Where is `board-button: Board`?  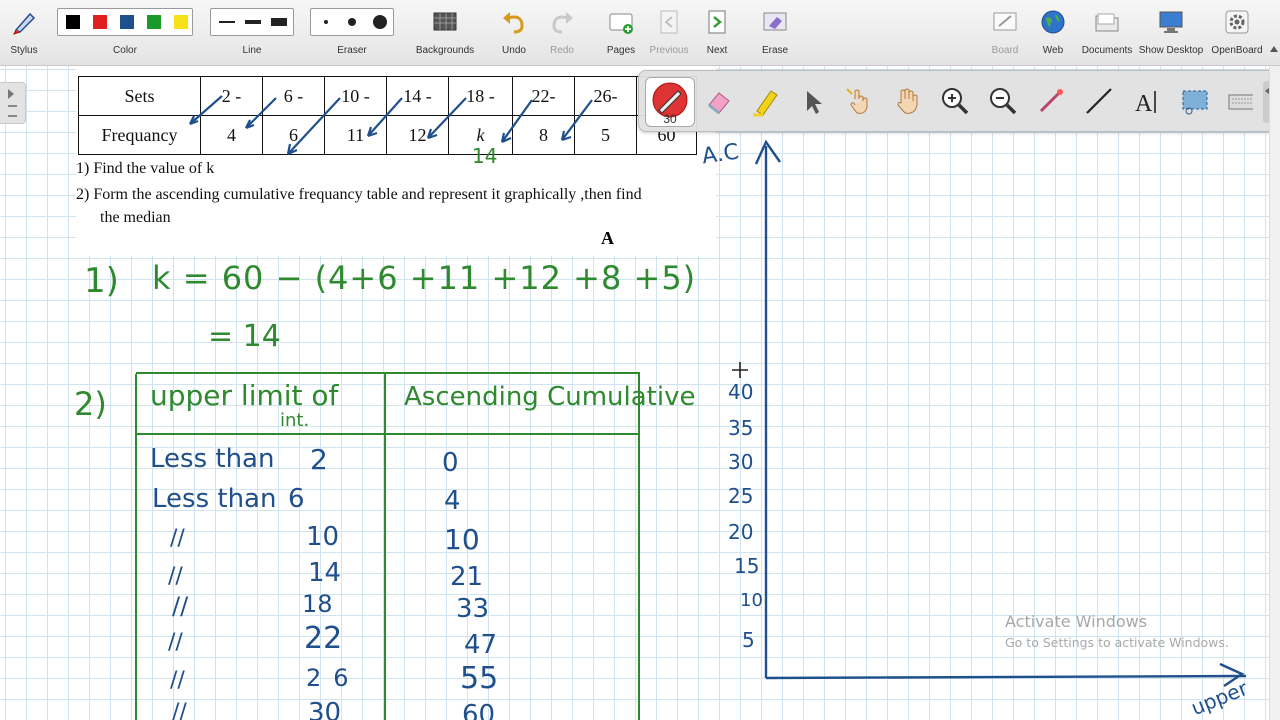
board-button: Board is located at coordinates (1005, 33).